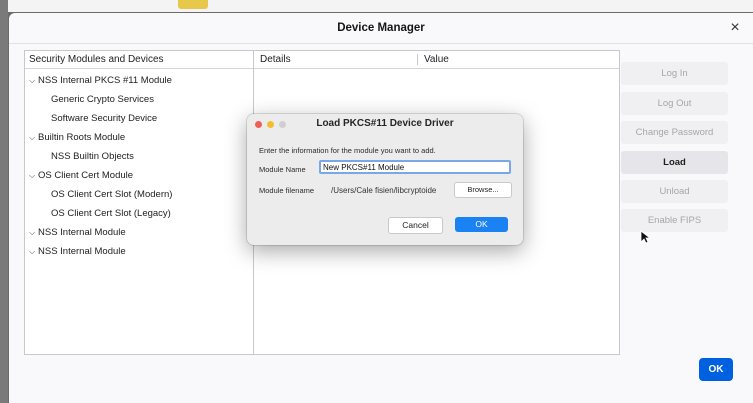 The image size is (753, 403). I want to click on tree-item-label: NSS Internal PKCS #11 Module, so click(105, 80).